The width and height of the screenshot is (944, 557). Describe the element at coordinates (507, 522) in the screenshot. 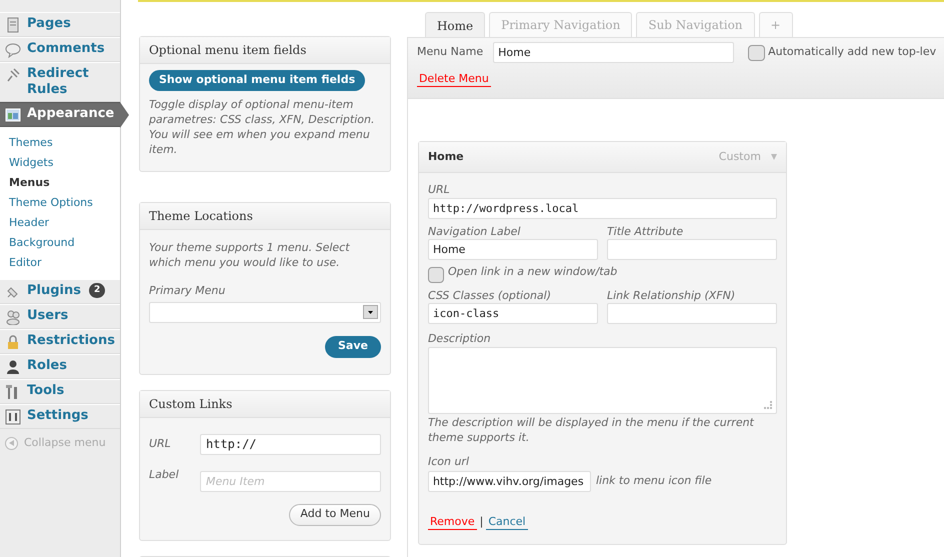

I see `cancel-link: Cancel` at that location.